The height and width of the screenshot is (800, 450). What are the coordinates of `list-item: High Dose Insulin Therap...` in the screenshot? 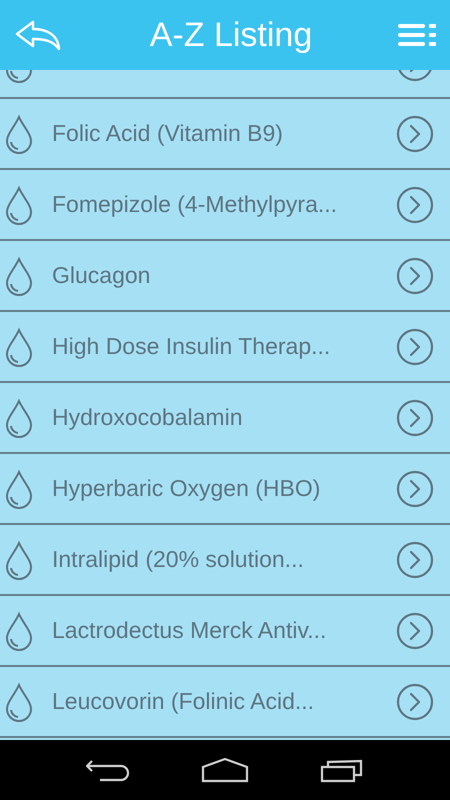 It's located at (225, 347).